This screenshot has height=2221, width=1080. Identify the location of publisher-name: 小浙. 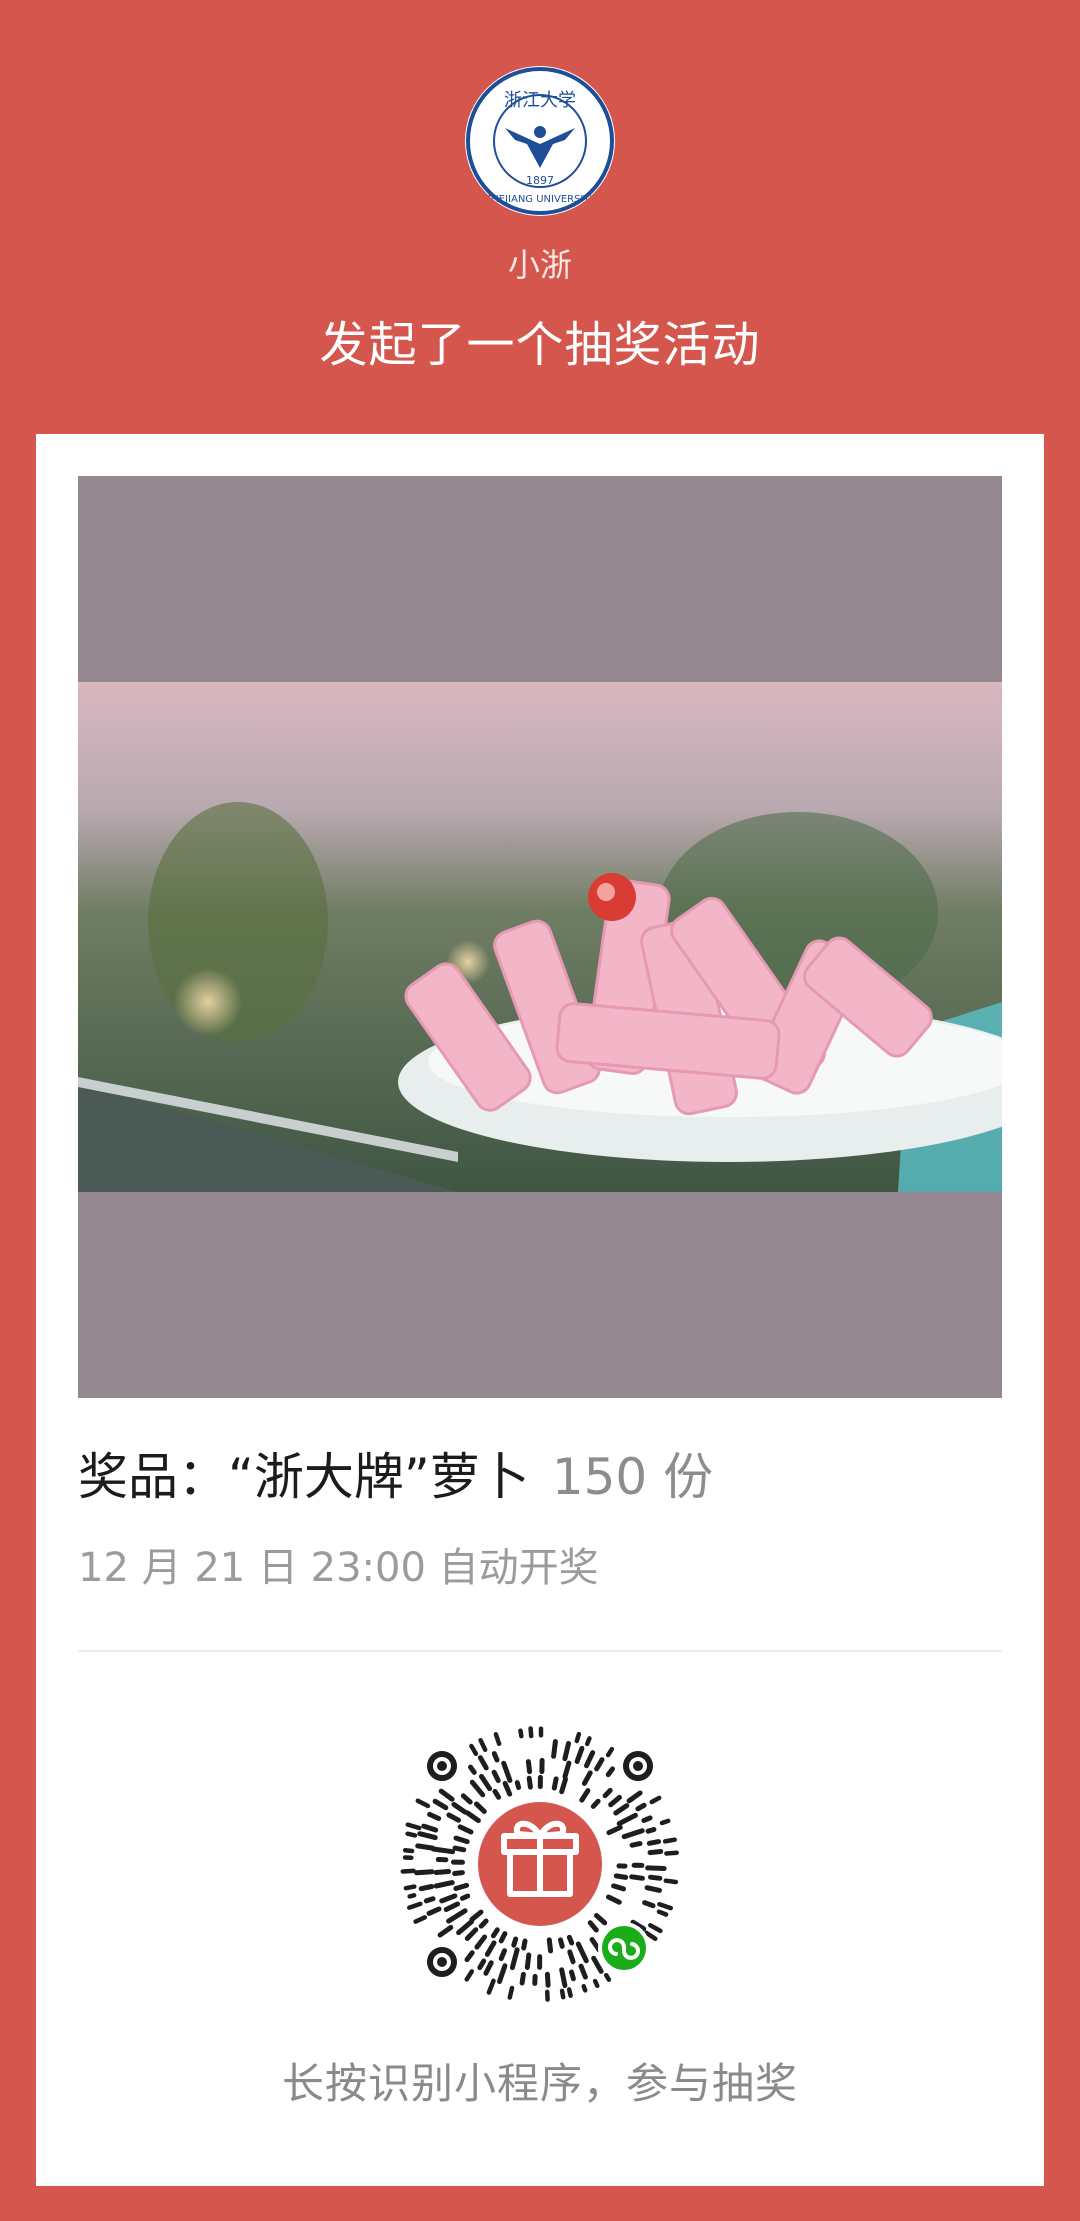
(539, 265).